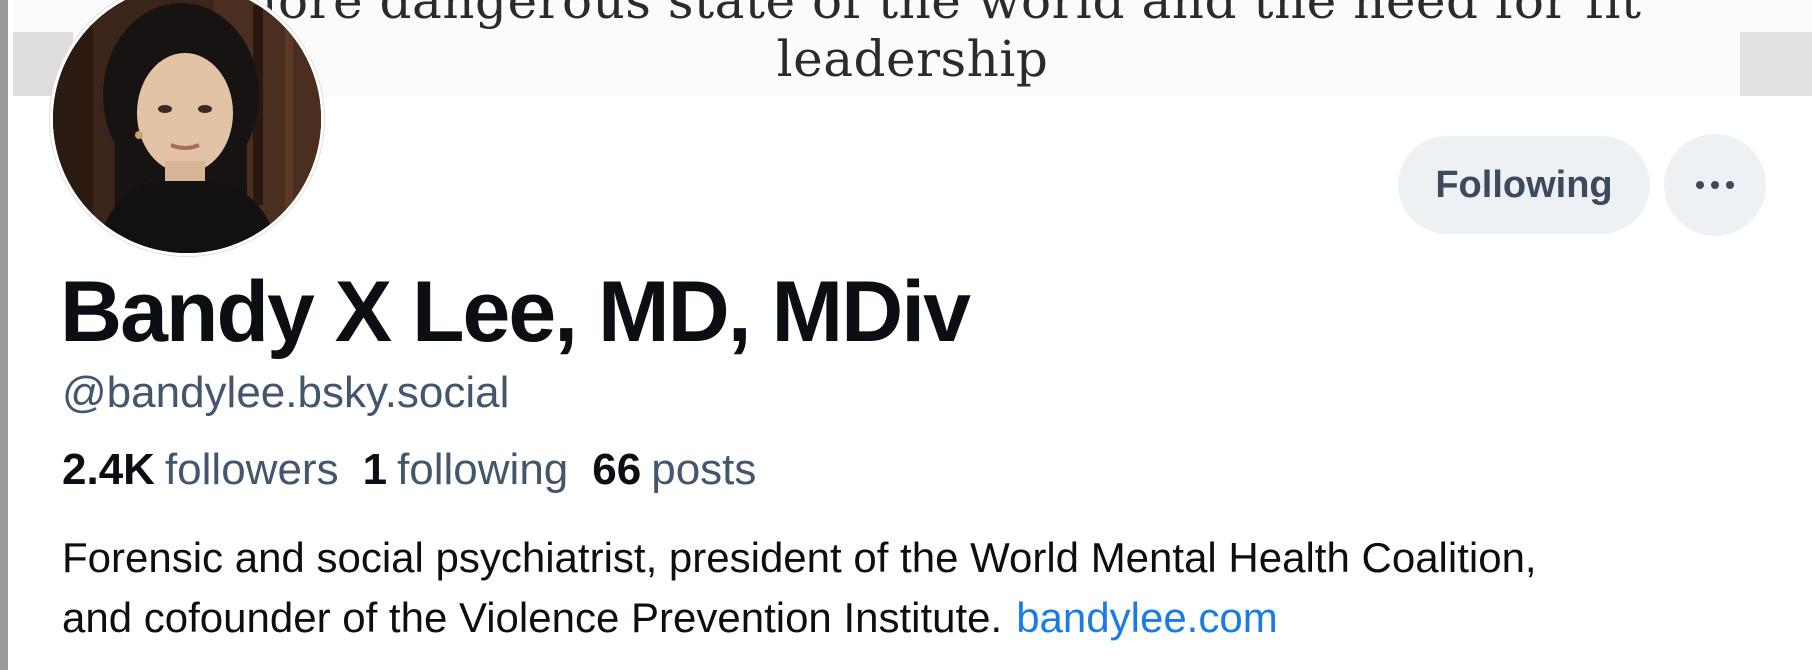 The image size is (1812, 670). Describe the element at coordinates (1147, 617) in the screenshot. I see `website-link: bandylee.com` at that location.